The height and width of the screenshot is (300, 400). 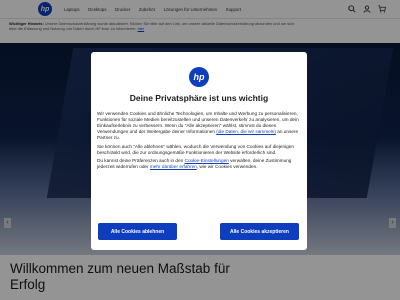 What do you see at coordinates (246, 131) in the screenshot?
I see `data-collected-link: (die Daten, die wir sammeln)` at bounding box center [246, 131].